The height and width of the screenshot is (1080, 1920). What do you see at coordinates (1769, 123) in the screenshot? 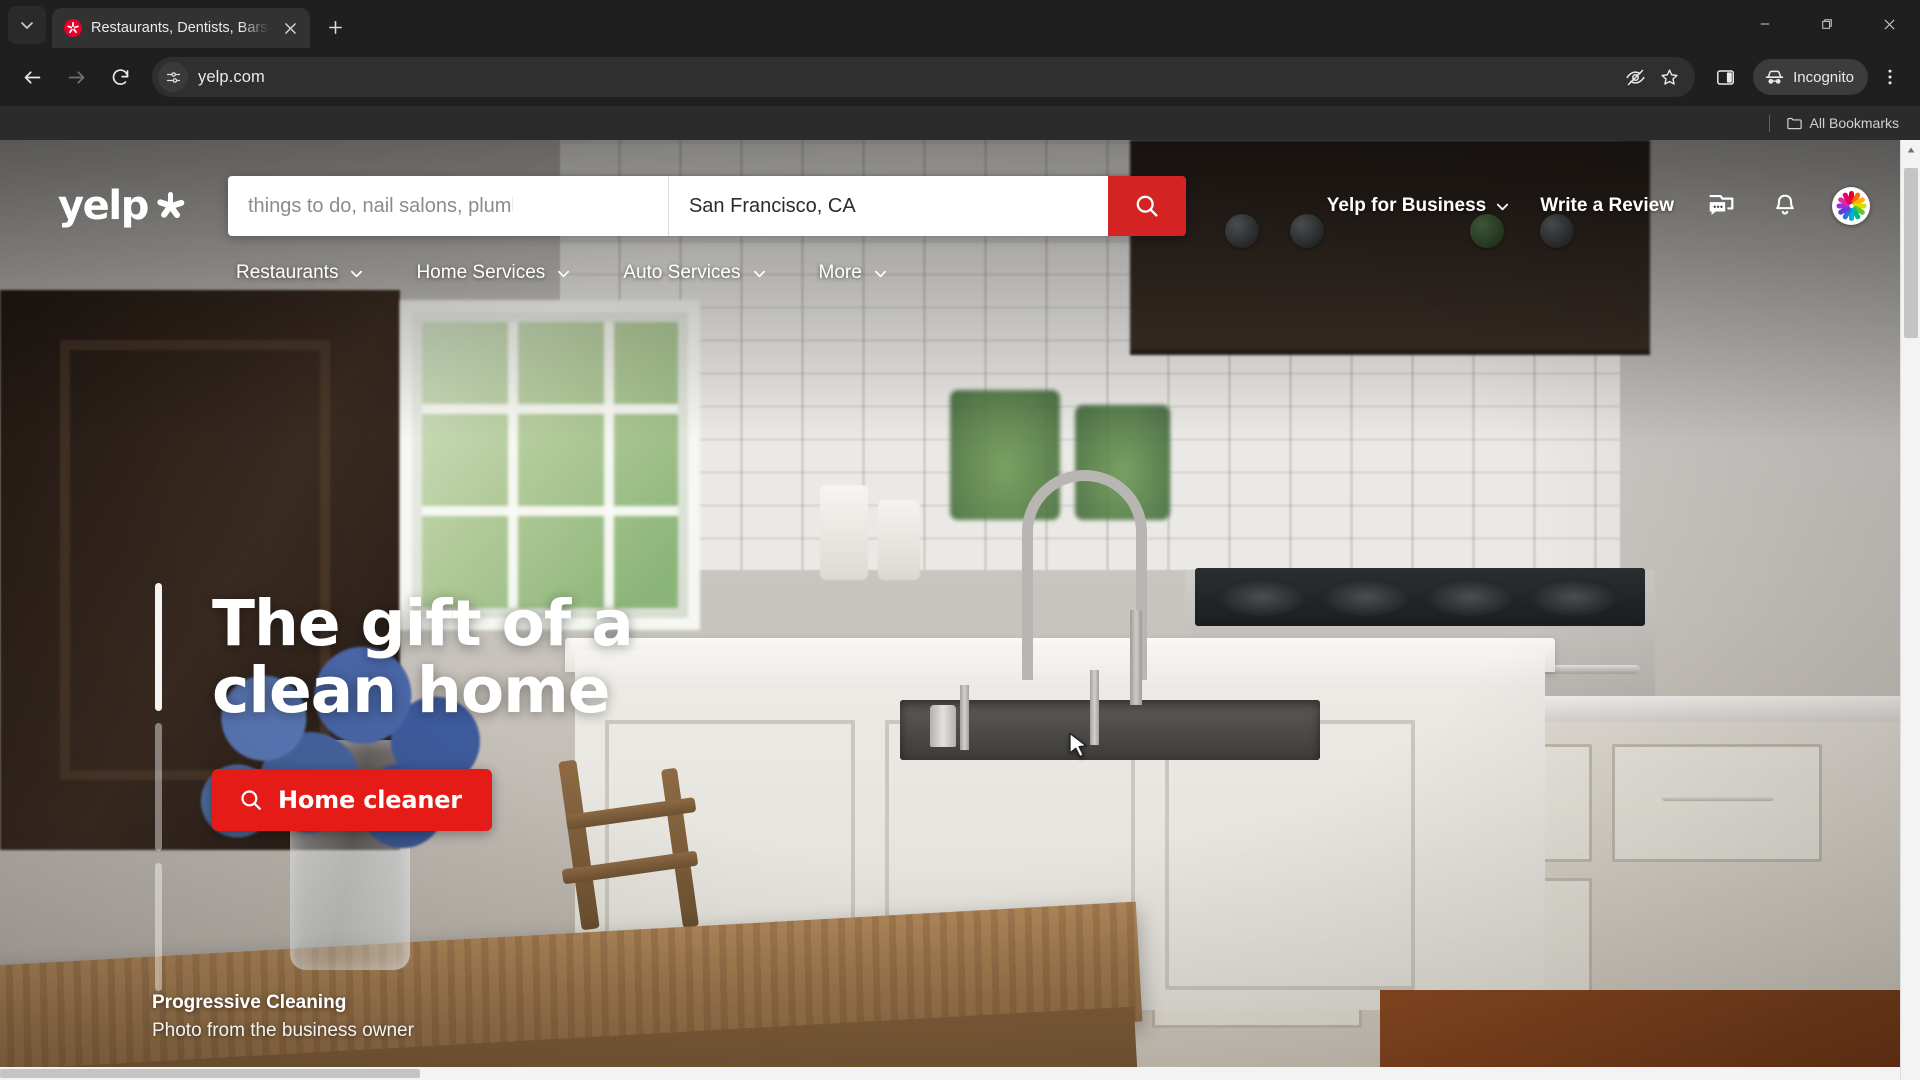
I see `divider` at bounding box center [1769, 123].